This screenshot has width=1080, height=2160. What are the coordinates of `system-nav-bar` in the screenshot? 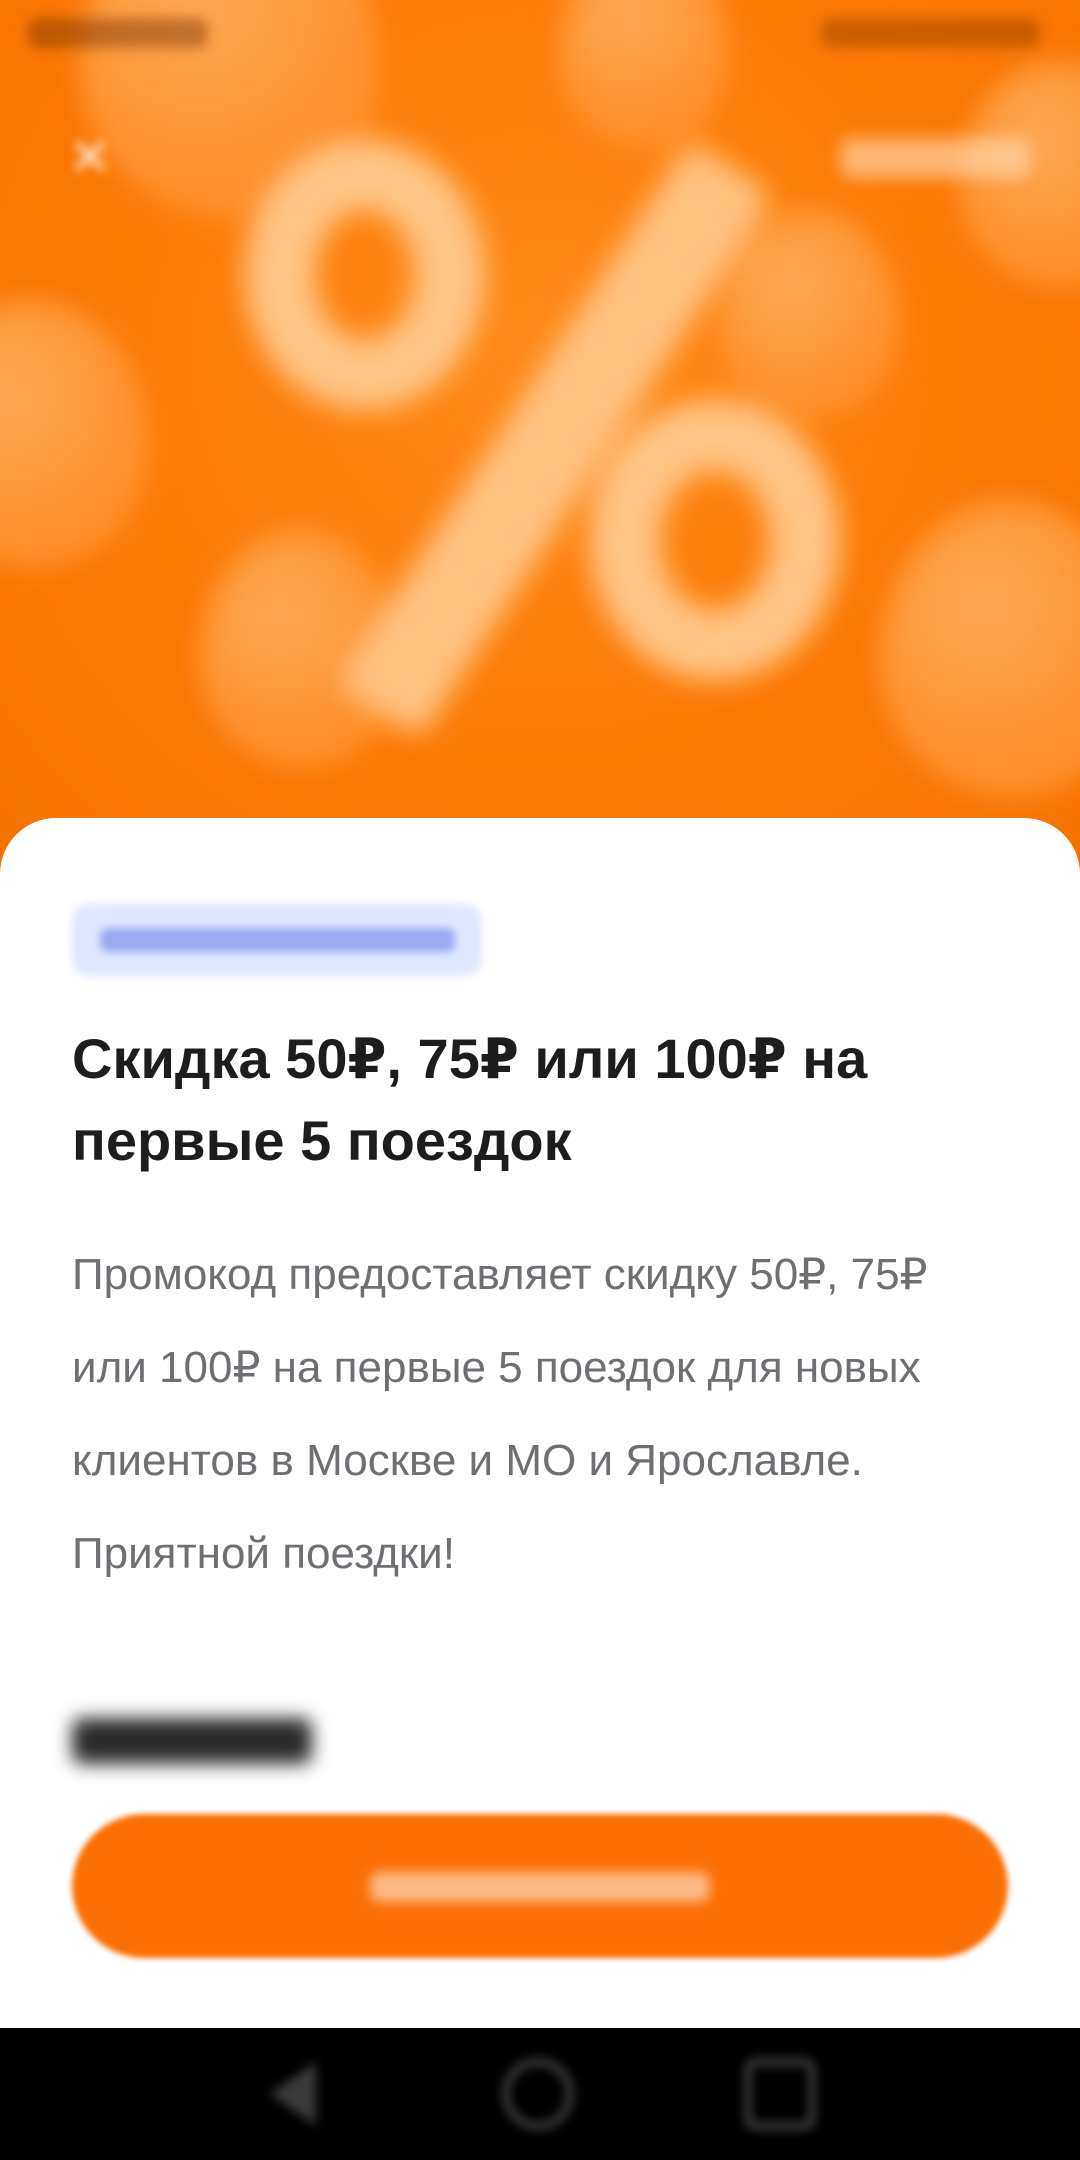 It's located at (540, 2094).